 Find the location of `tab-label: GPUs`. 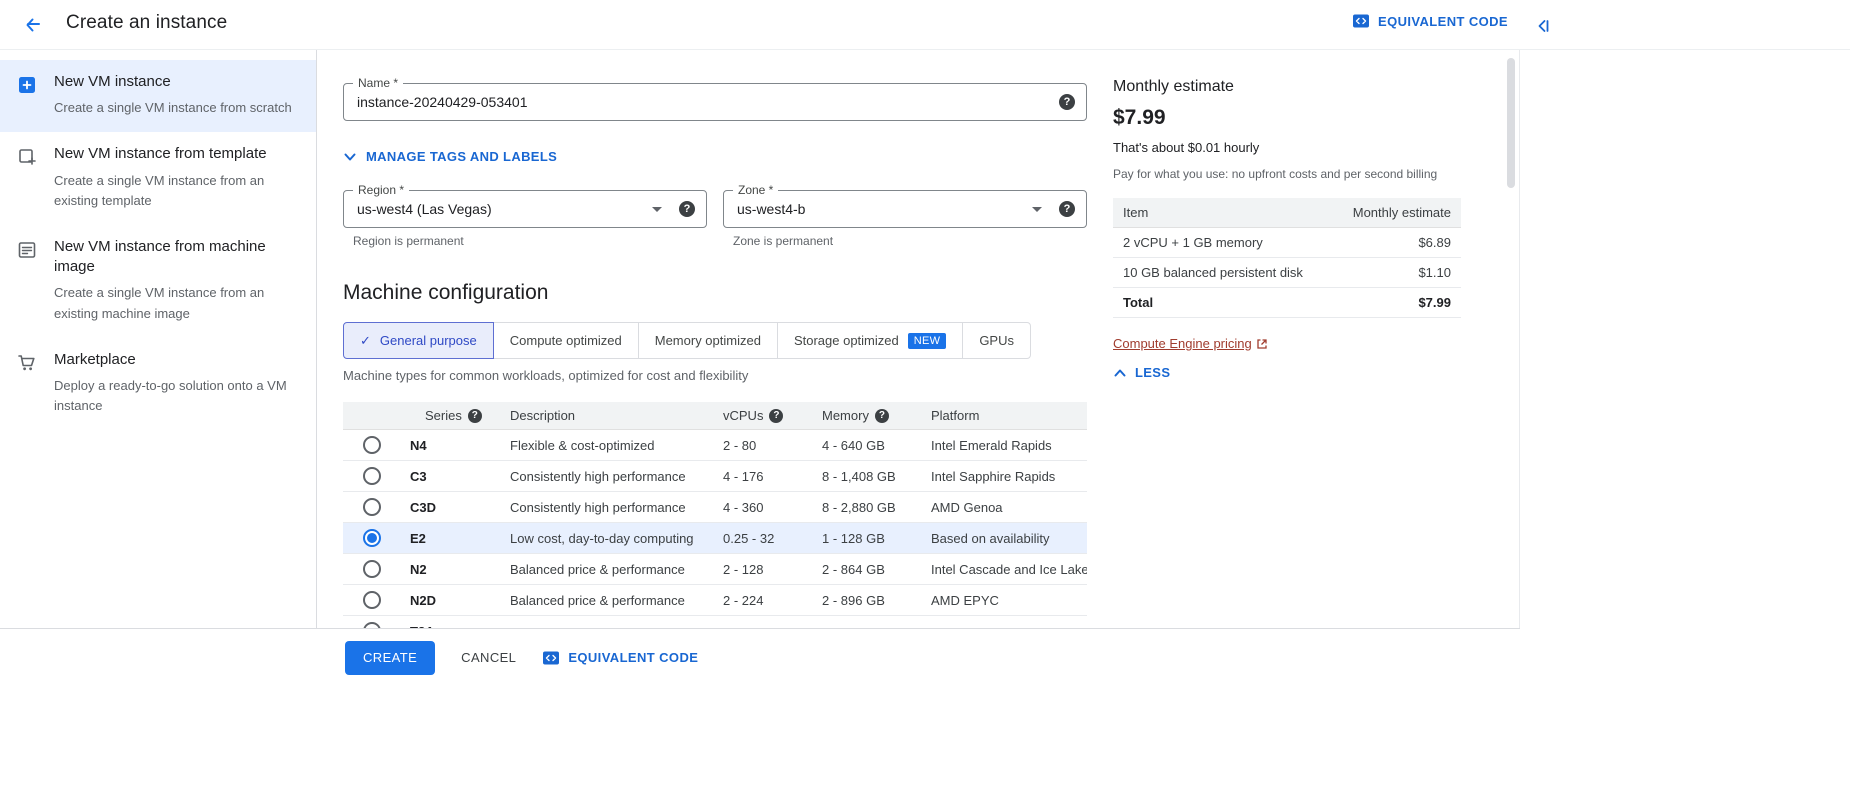

tab-label: GPUs is located at coordinates (996, 340).